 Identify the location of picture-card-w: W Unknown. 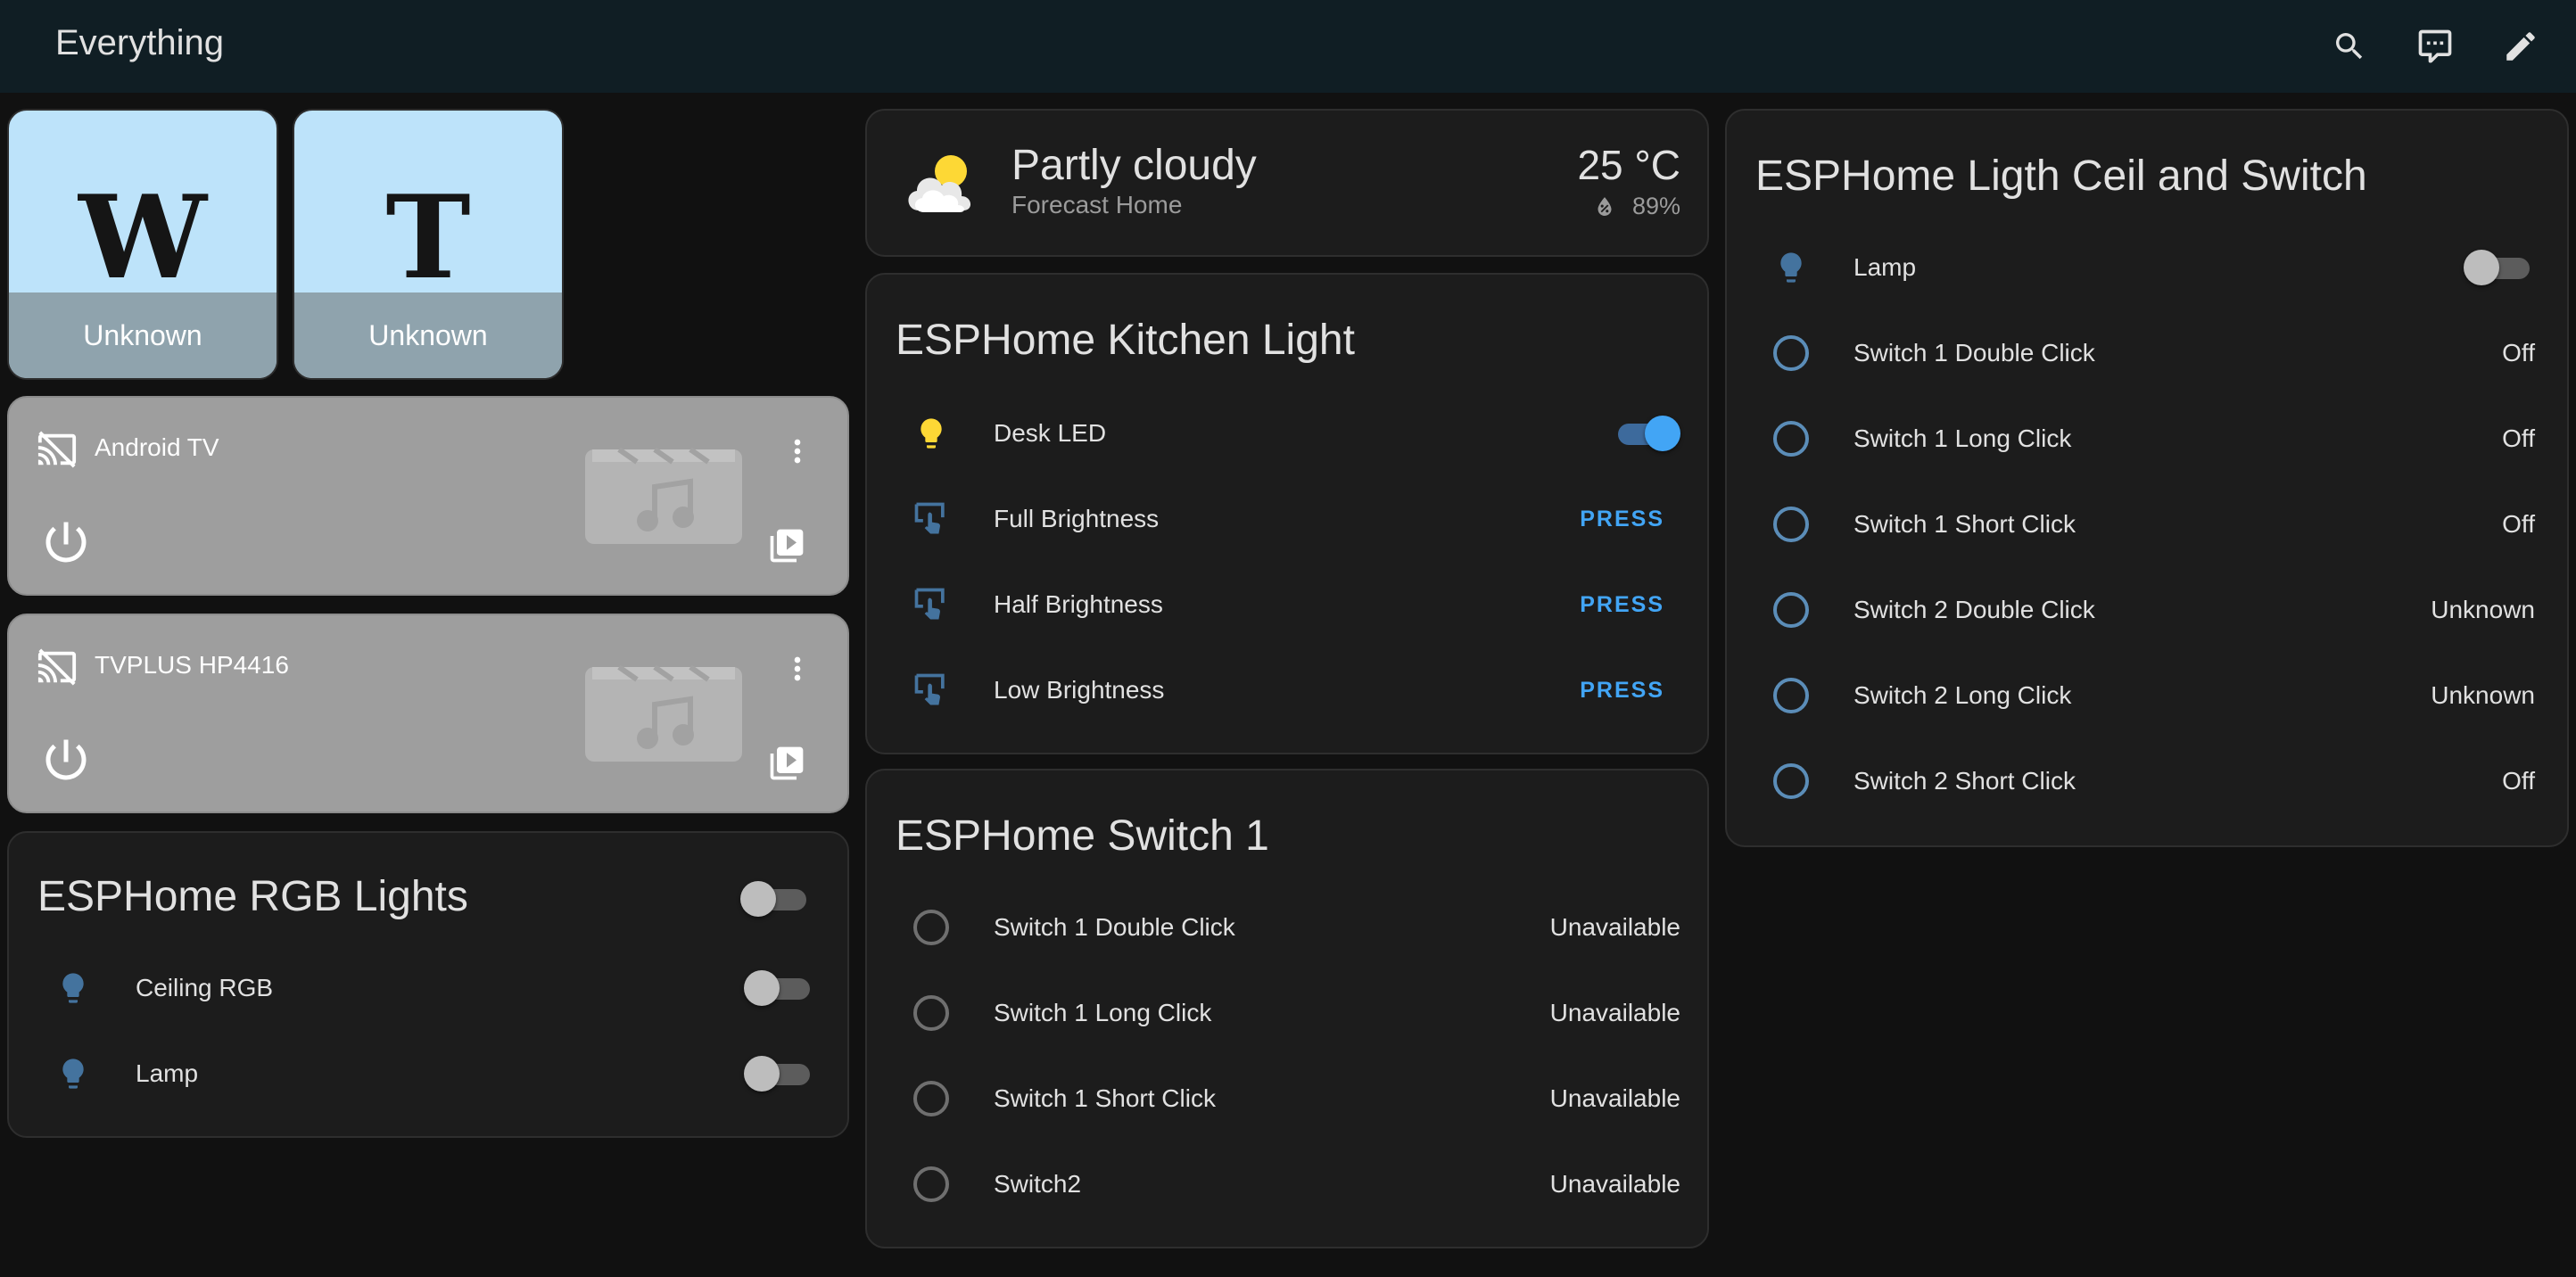
(142, 244).